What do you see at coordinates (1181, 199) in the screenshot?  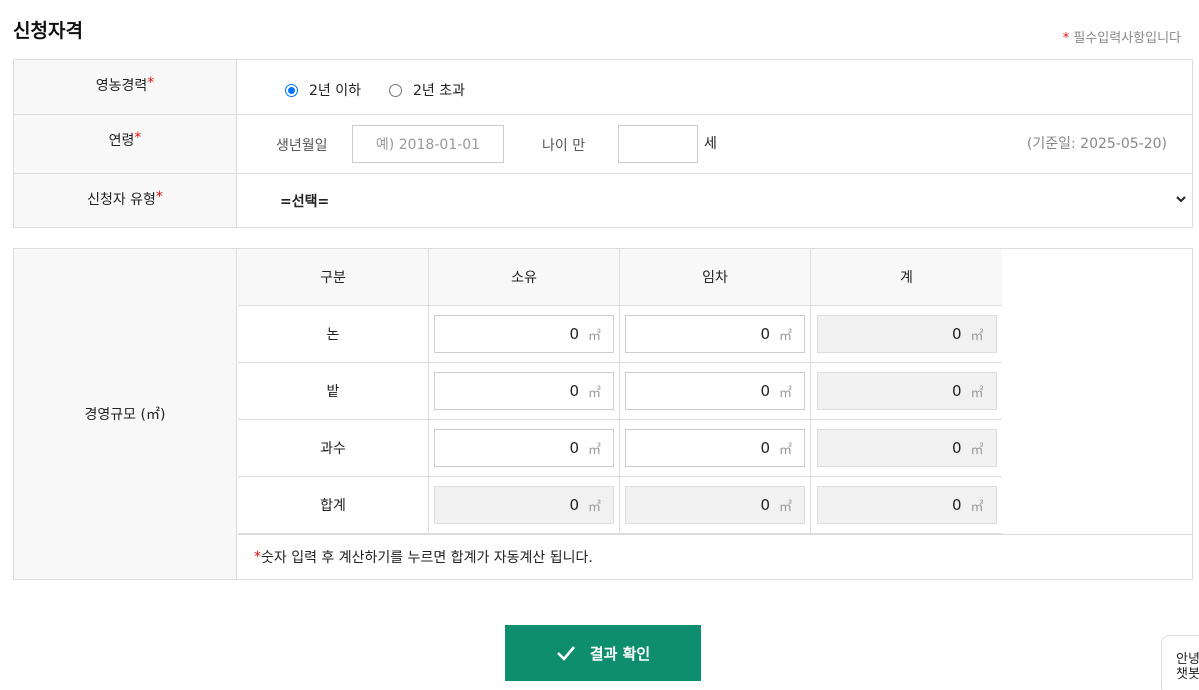 I see `chevron-down-icon` at bounding box center [1181, 199].